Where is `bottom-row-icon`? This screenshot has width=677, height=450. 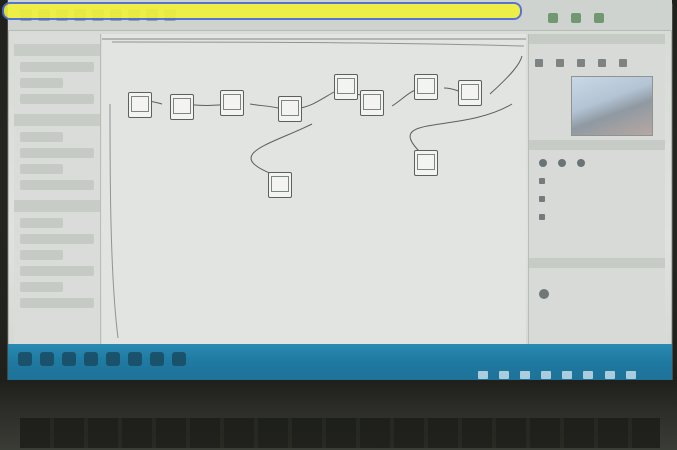
bottom-row-icon is located at coordinates (544, 294).